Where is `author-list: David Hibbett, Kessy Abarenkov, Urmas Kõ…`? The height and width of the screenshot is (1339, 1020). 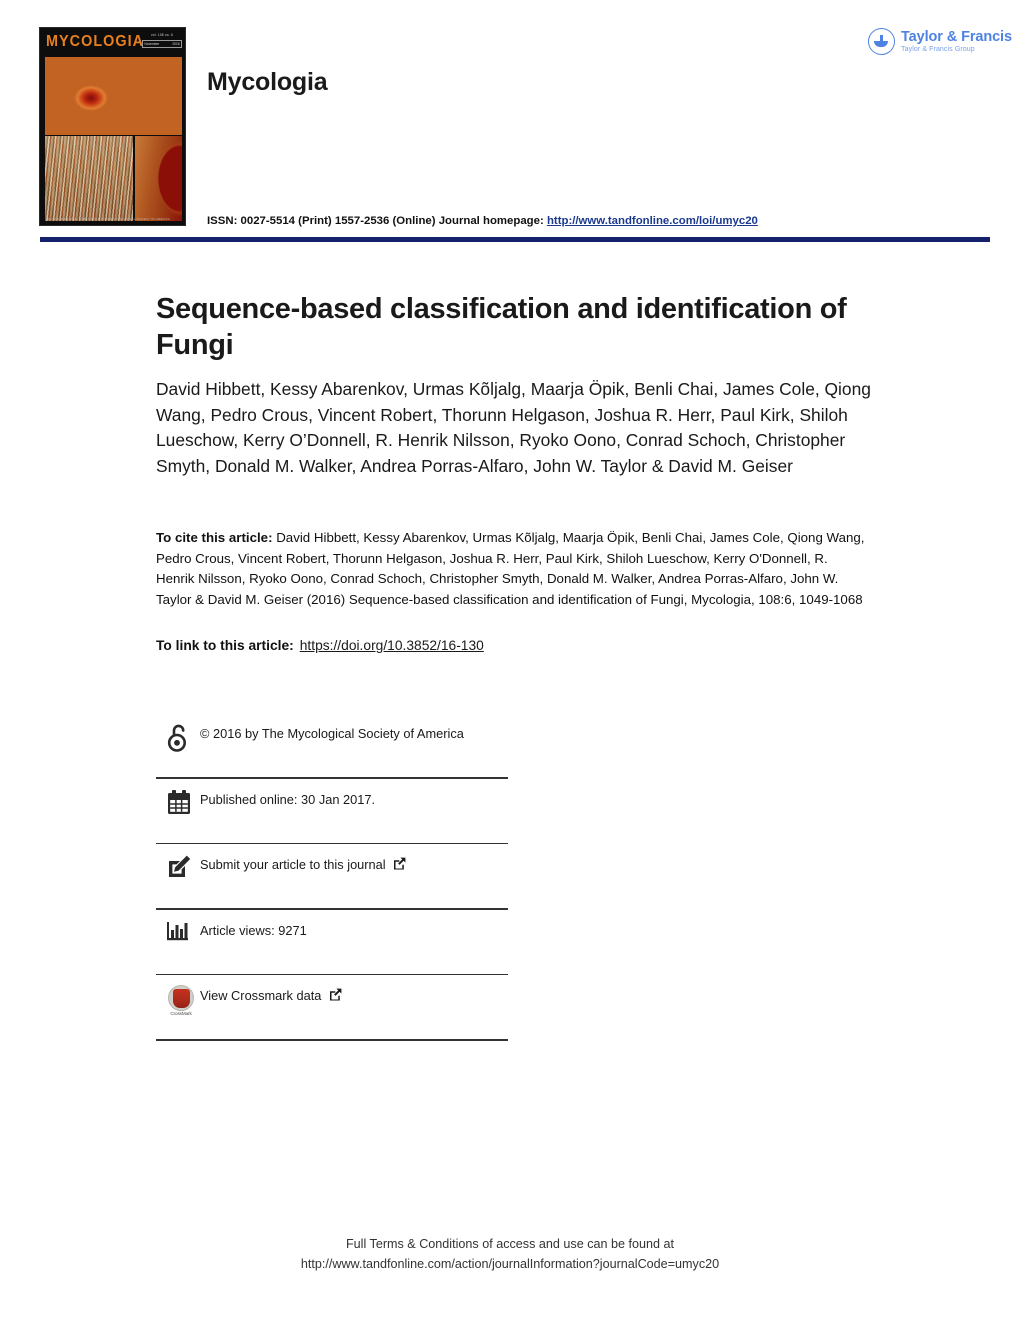 author-list: David Hibbett, Kessy Abarenkov, Urmas Kõ… is located at coordinates (513, 427).